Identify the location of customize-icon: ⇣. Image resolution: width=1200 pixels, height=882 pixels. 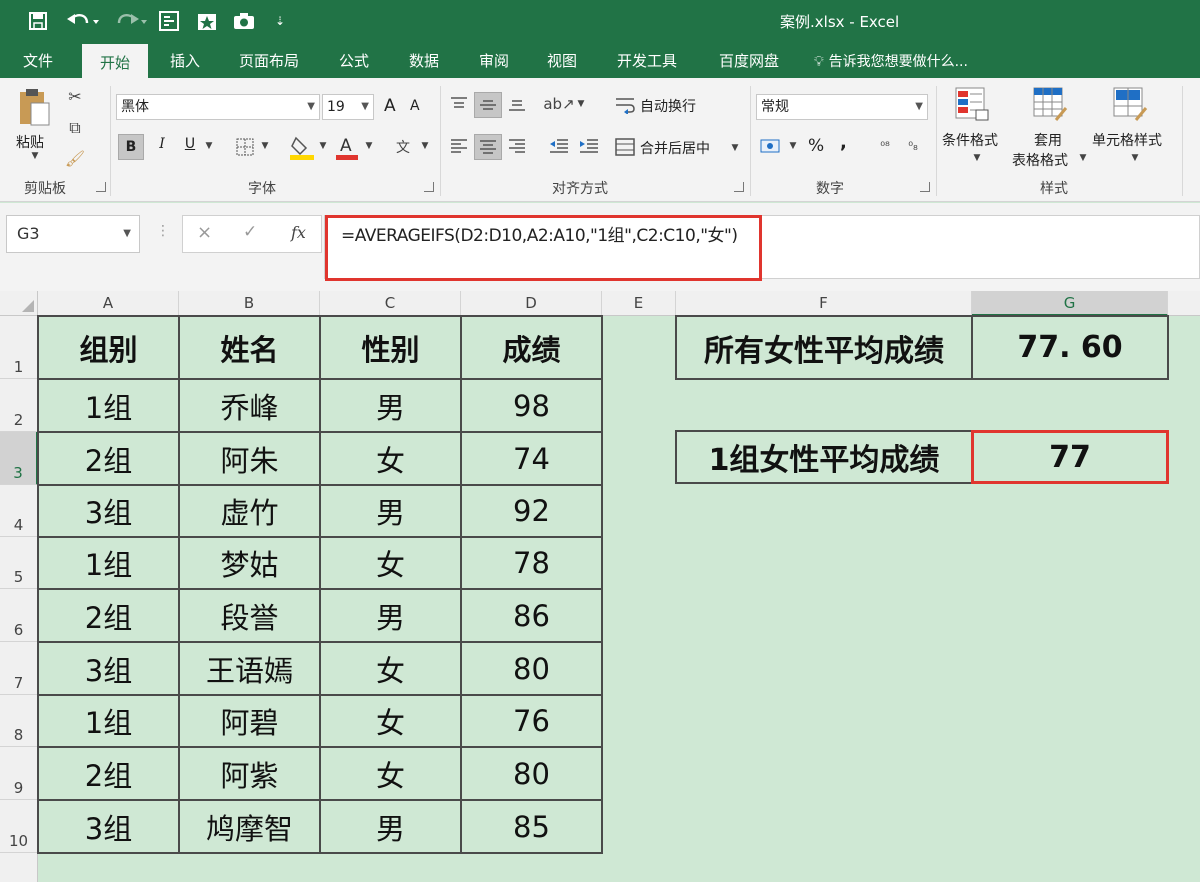
(280, 21).